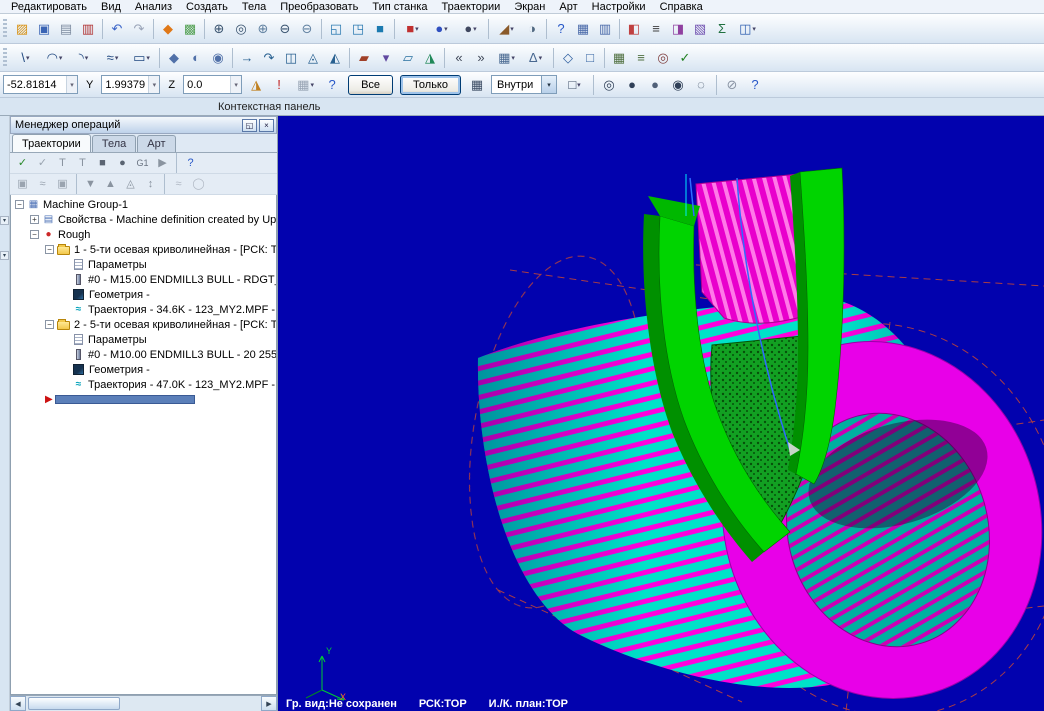 Image resolution: width=1044 pixels, height=711 pixels. Describe the element at coordinates (561, 29) in the screenshot. I see `help-pointer-button: ?` at that location.